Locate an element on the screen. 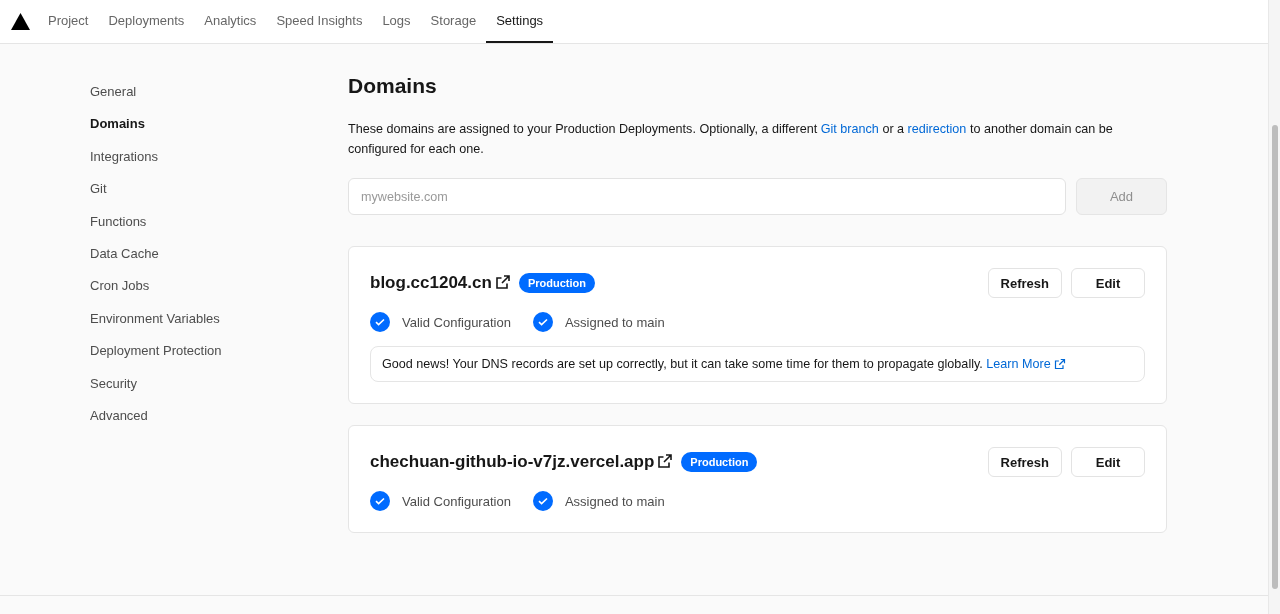 This screenshot has height=614, width=1280. sidebar-item: Domains is located at coordinates (219, 124).